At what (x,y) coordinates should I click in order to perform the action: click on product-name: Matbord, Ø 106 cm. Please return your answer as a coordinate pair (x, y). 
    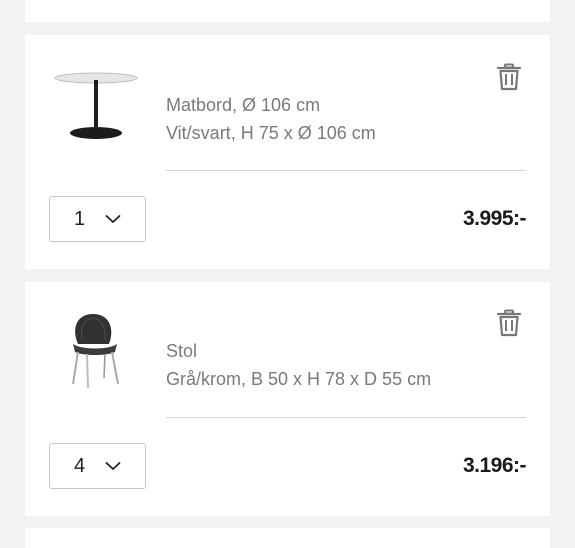
    Looking at the image, I should click on (243, 105).